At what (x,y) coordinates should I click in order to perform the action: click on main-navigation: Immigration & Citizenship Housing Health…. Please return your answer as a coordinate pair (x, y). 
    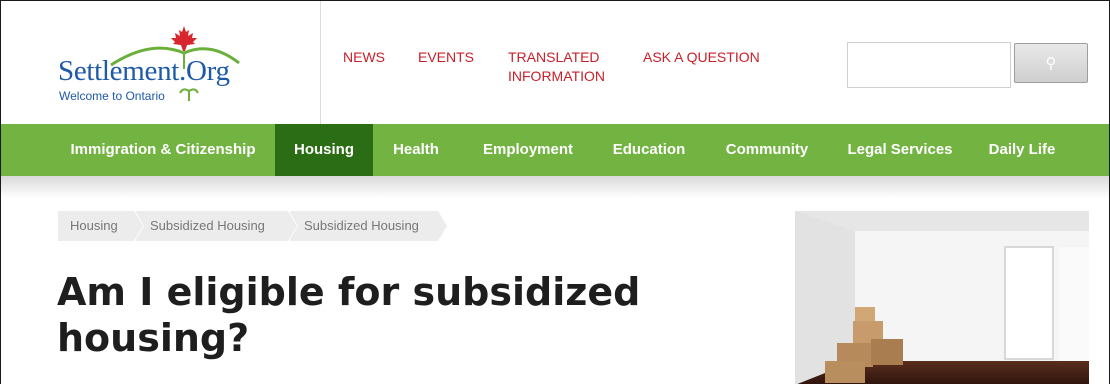
    Looking at the image, I should click on (555, 150).